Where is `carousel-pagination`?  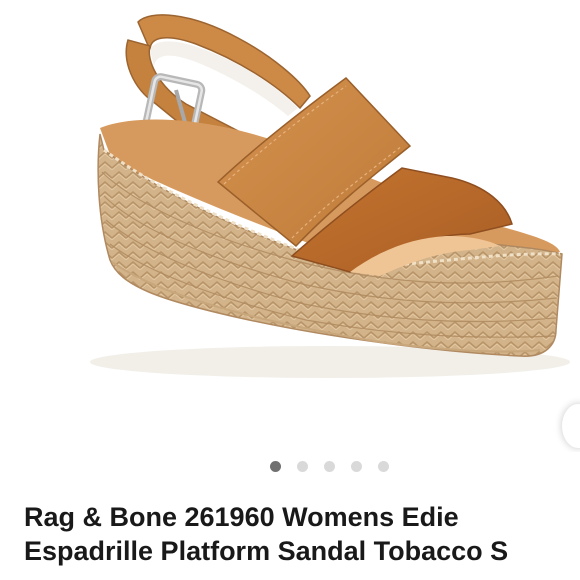
carousel-pagination is located at coordinates (329, 466).